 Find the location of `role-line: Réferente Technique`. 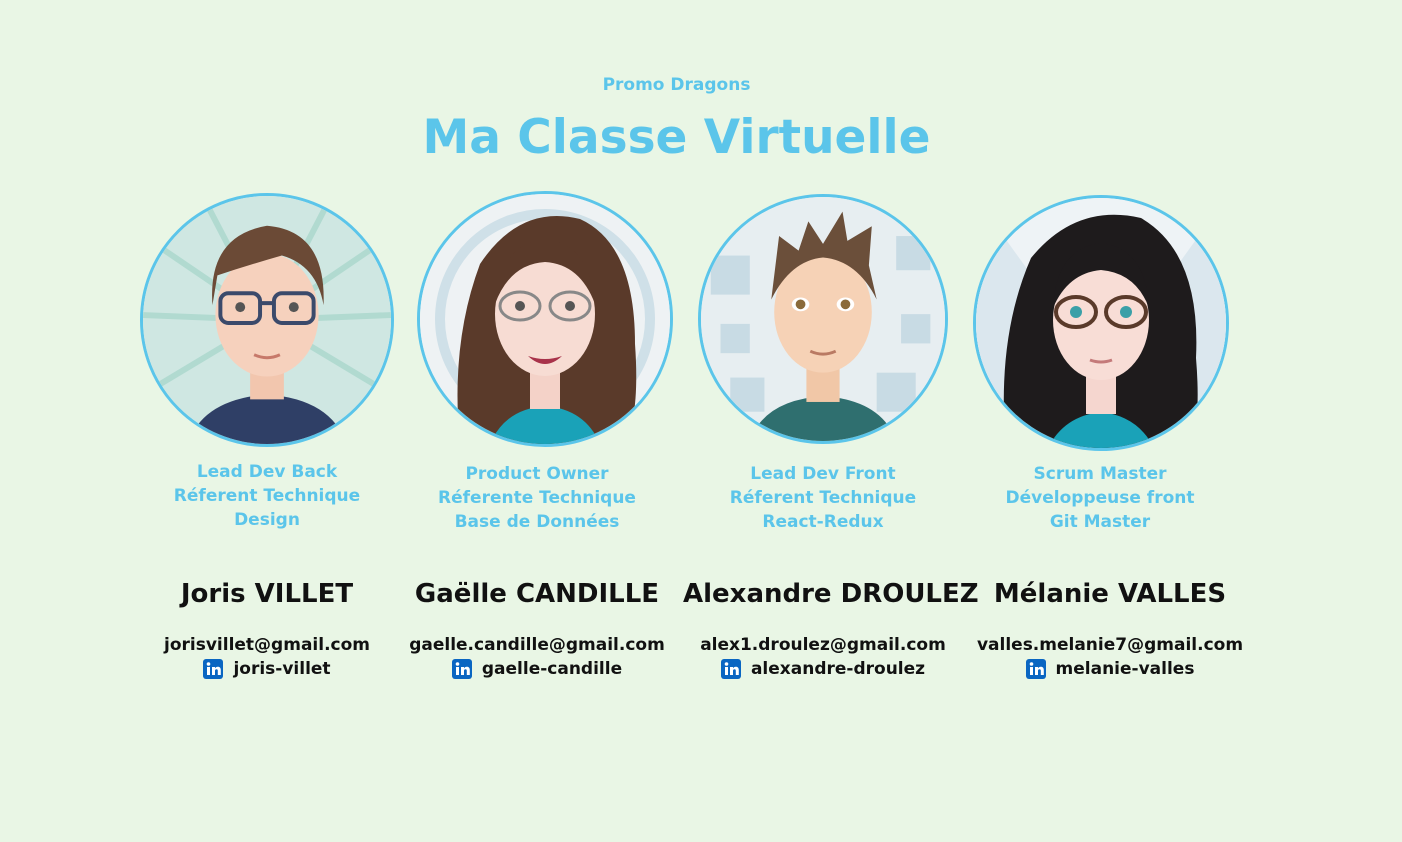

role-line: Réferente Technique is located at coordinates (537, 498).